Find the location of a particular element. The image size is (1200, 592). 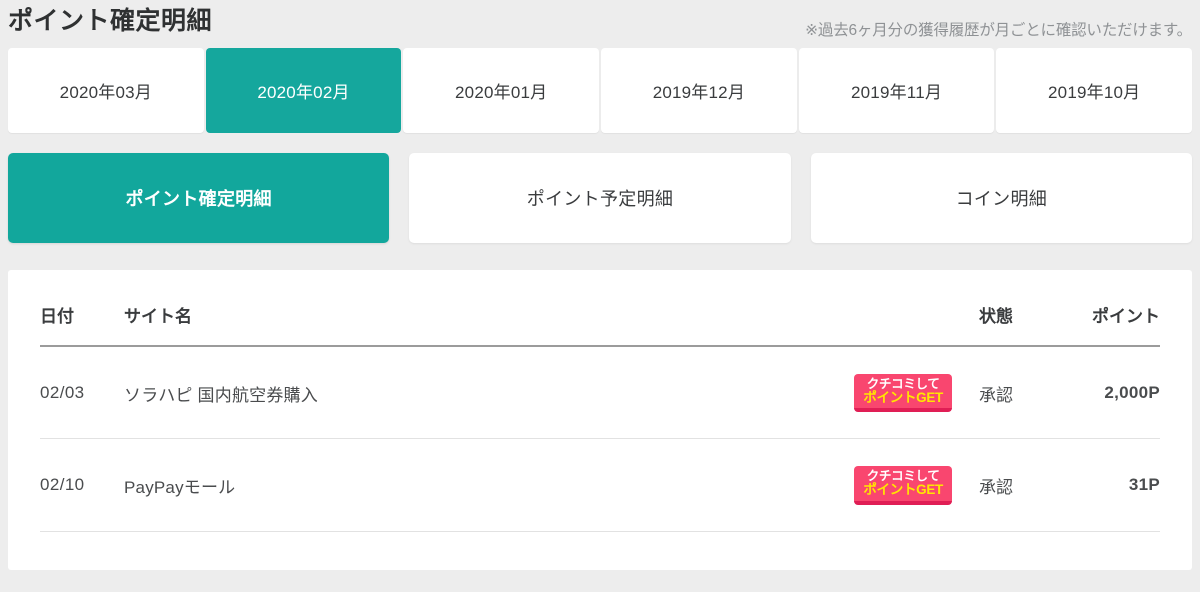

table-row: 02/10 PayPayモール クチコミして ポイントGET 承認 31P is located at coordinates (600, 485).